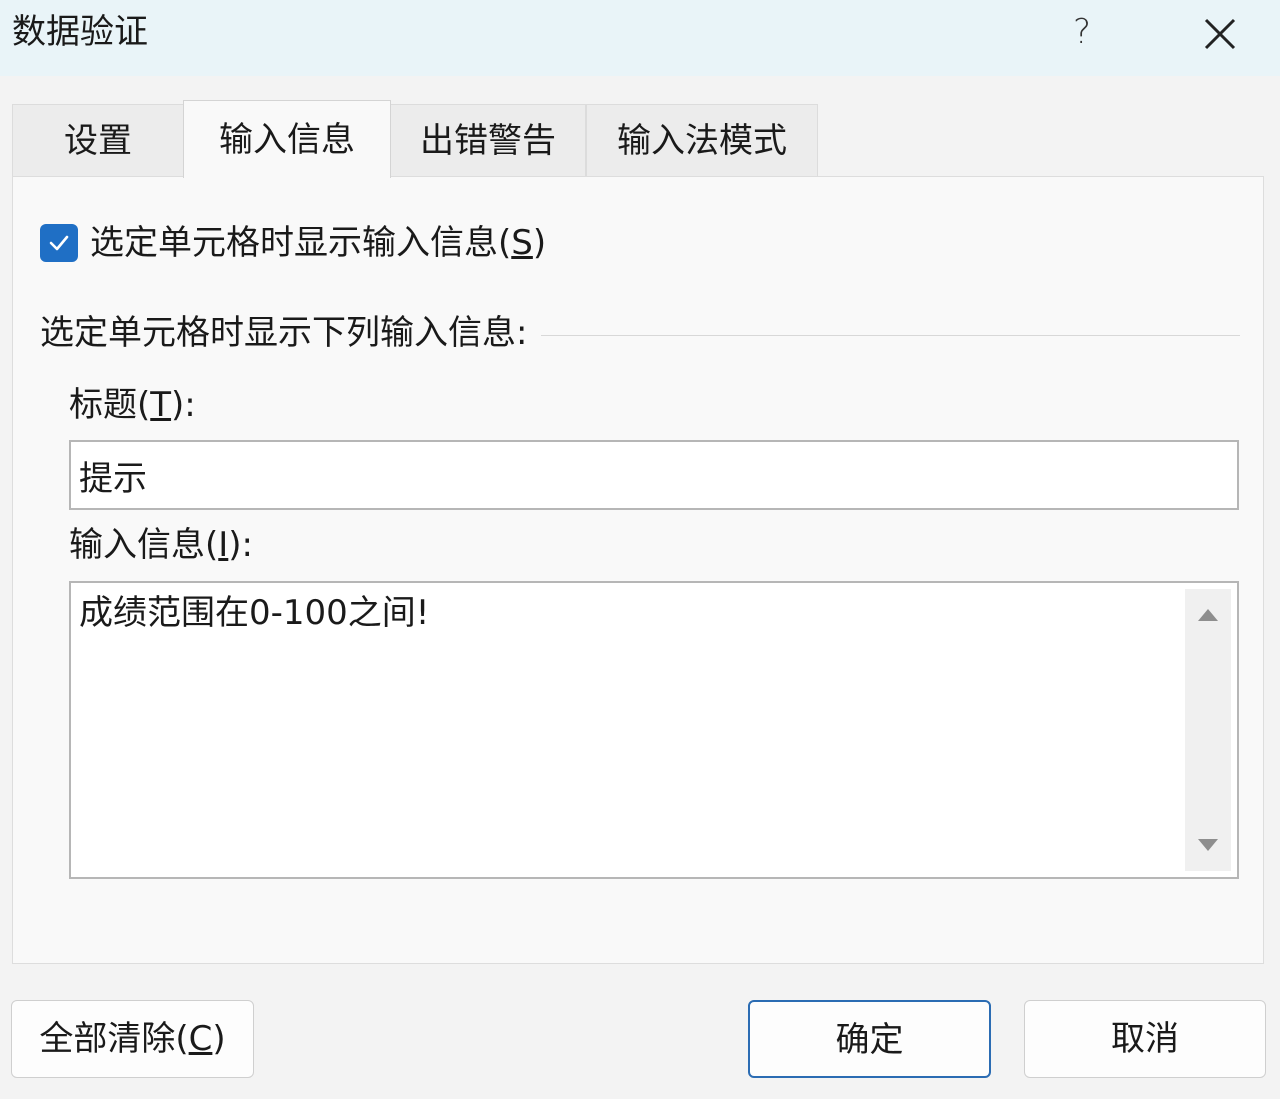  I want to click on scroll-down-button, so click(1208, 845).